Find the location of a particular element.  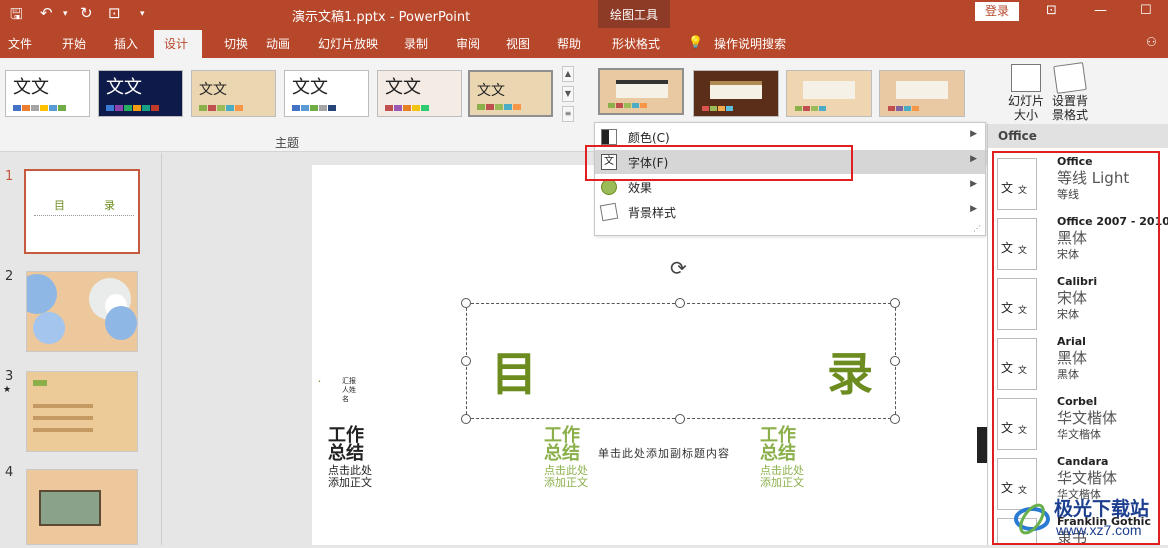

menu-item-label: 颜色(C) is located at coordinates (649, 138).